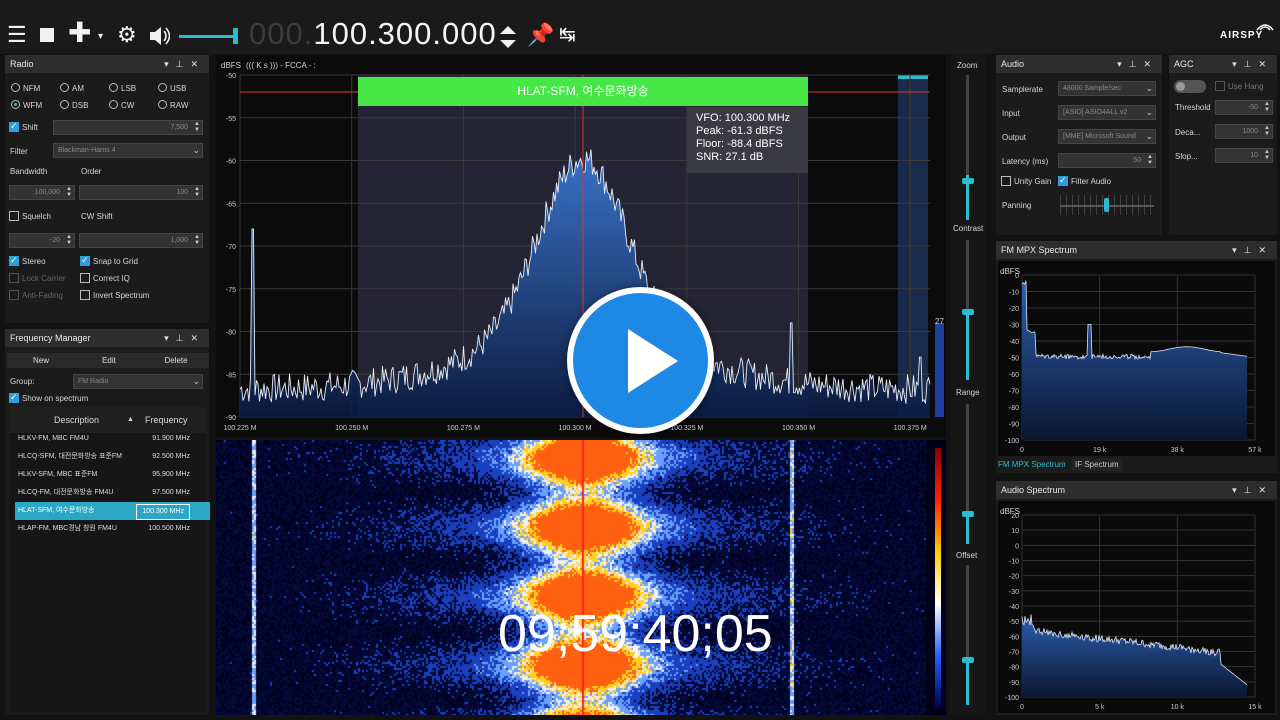 The height and width of the screenshot is (720, 1280). What do you see at coordinates (64, 87) in the screenshot?
I see `mode-am-radio` at bounding box center [64, 87].